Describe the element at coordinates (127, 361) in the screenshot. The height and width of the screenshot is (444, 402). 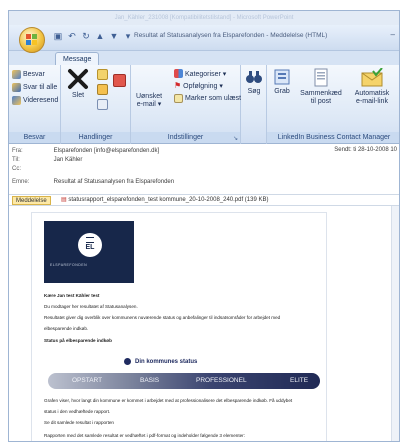
I see `status-dot-icon` at that location.